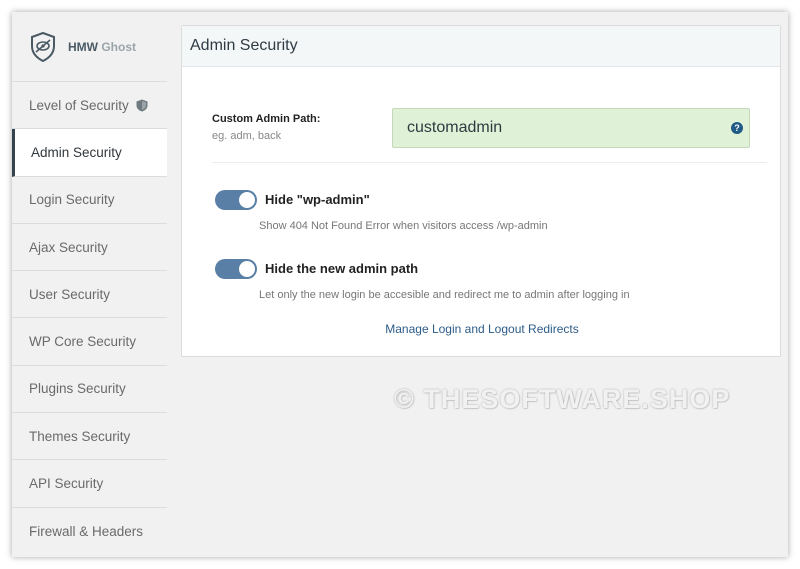 The height and width of the screenshot is (569, 800). I want to click on sidebar-item-api-security: API Security, so click(89, 484).